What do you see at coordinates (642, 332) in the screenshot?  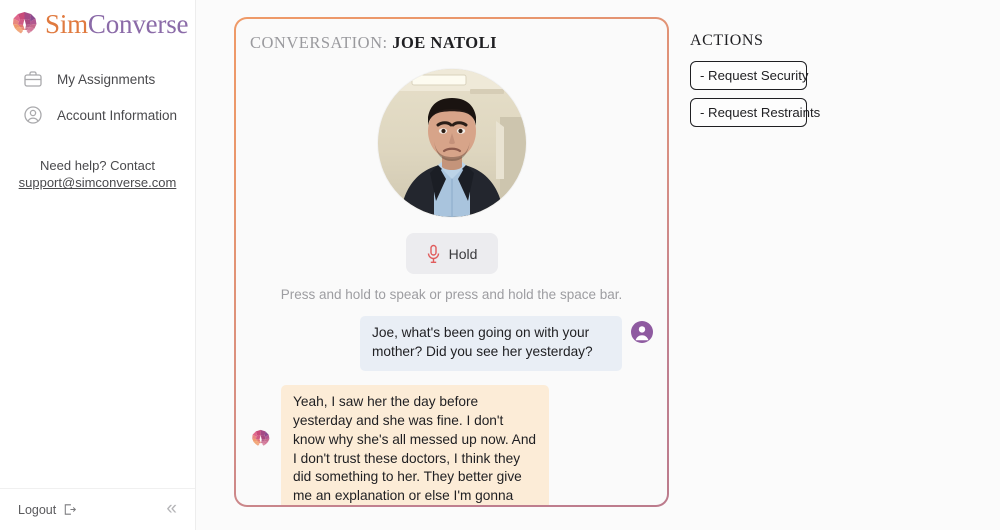 I see `user-avatar-icon` at bounding box center [642, 332].